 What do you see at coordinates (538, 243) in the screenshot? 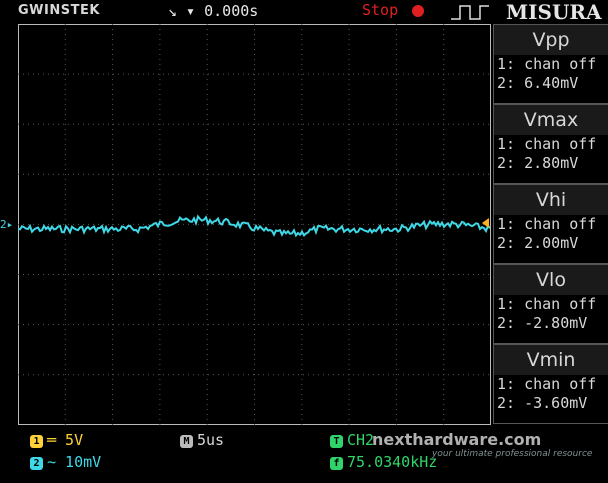
I see `ch2-measurement: 2: 2.00mV` at bounding box center [538, 243].